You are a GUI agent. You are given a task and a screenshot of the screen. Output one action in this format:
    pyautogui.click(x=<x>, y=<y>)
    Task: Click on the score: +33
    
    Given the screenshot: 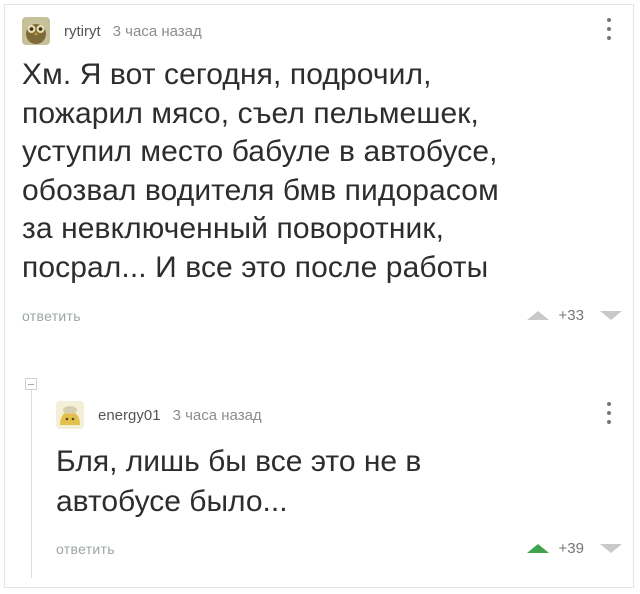 What is the action you would take?
    pyautogui.click(x=571, y=315)
    